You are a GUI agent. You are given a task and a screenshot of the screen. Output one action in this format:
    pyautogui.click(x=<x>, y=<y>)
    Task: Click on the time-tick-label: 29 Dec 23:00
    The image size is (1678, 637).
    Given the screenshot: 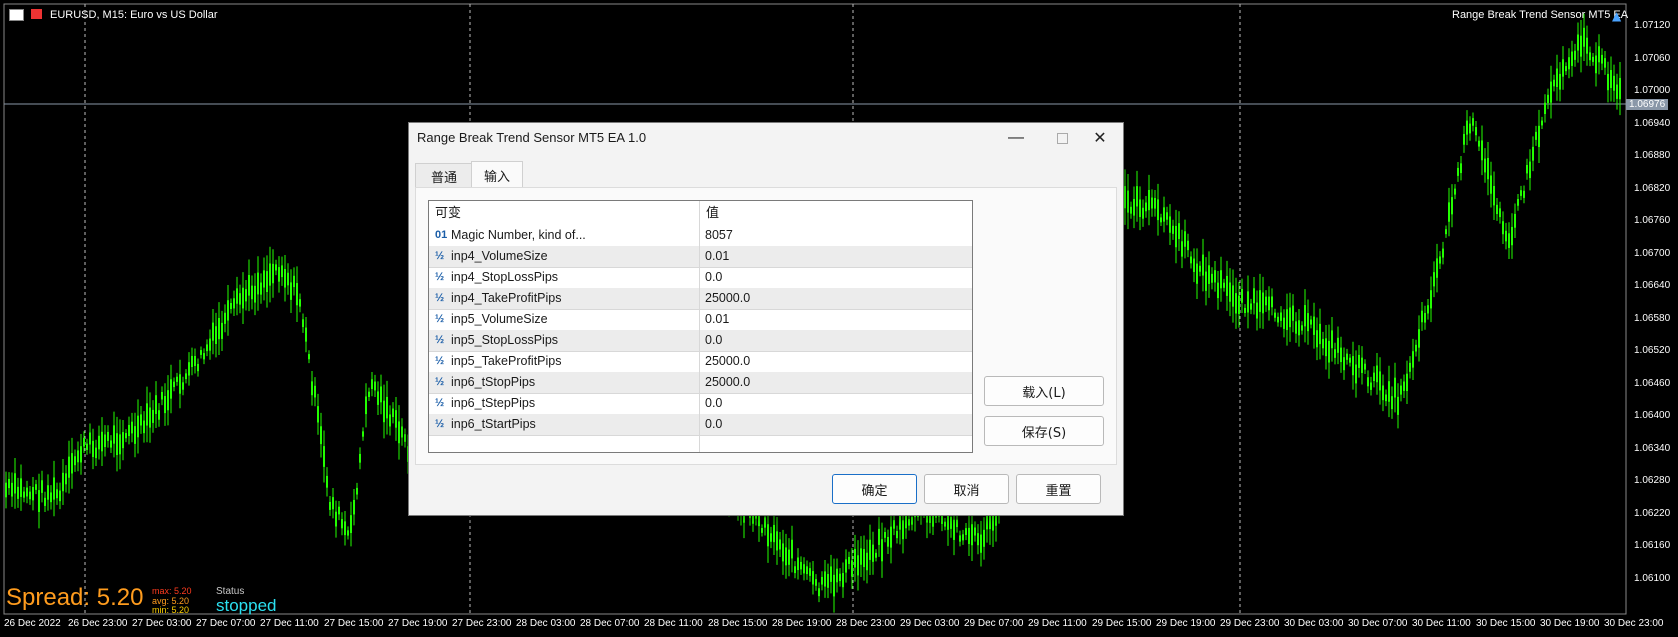 What is the action you would take?
    pyautogui.click(x=1250, y=623)
    